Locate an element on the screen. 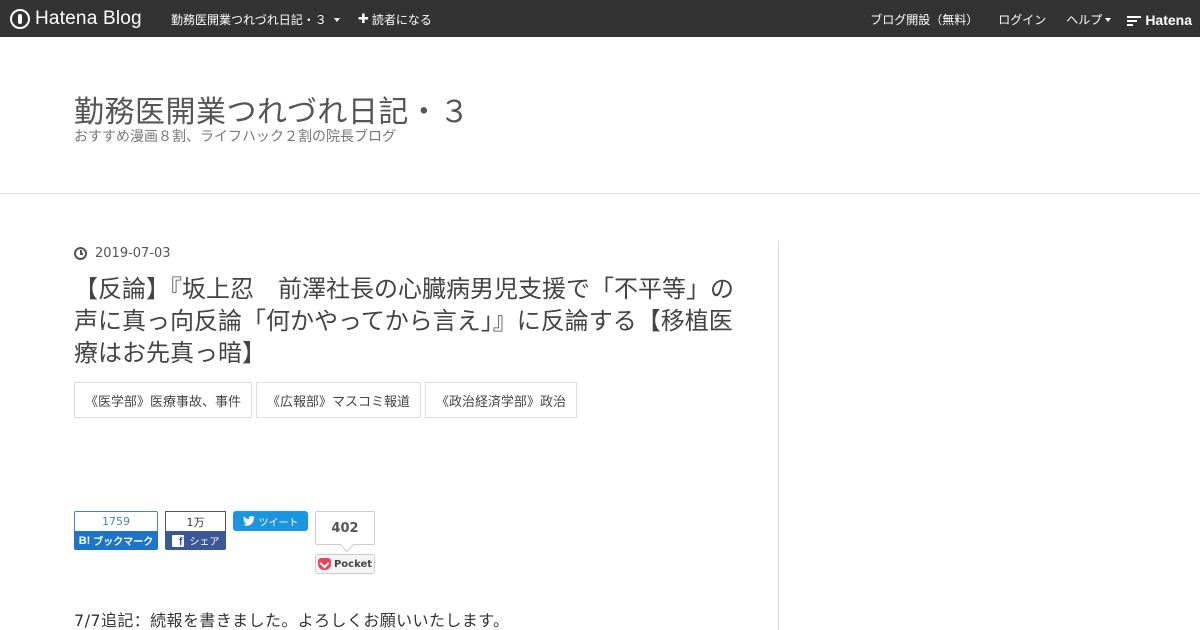 This screenshot has height=630, width=1200. pocket-icon is located at coordinates (324, 564).